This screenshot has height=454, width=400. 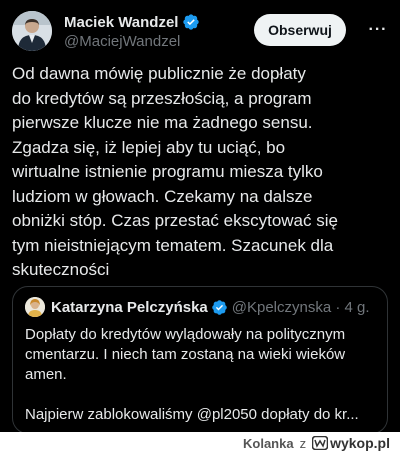 What do you see at coordinates (378, 30) in the screenshot?
I see `more-options-icon: ···` at bounding box center [378, 30].